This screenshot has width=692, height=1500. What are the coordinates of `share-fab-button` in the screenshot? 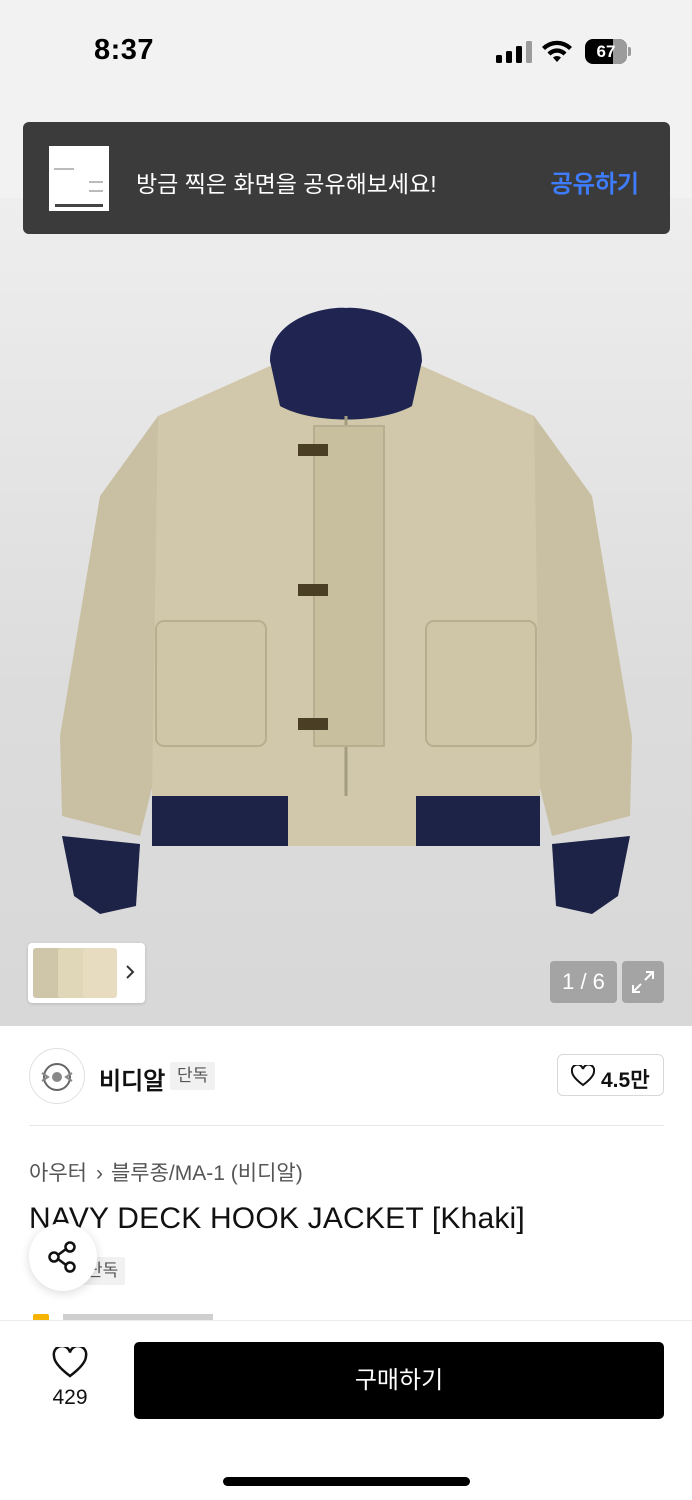 It's located at (63, 1257).